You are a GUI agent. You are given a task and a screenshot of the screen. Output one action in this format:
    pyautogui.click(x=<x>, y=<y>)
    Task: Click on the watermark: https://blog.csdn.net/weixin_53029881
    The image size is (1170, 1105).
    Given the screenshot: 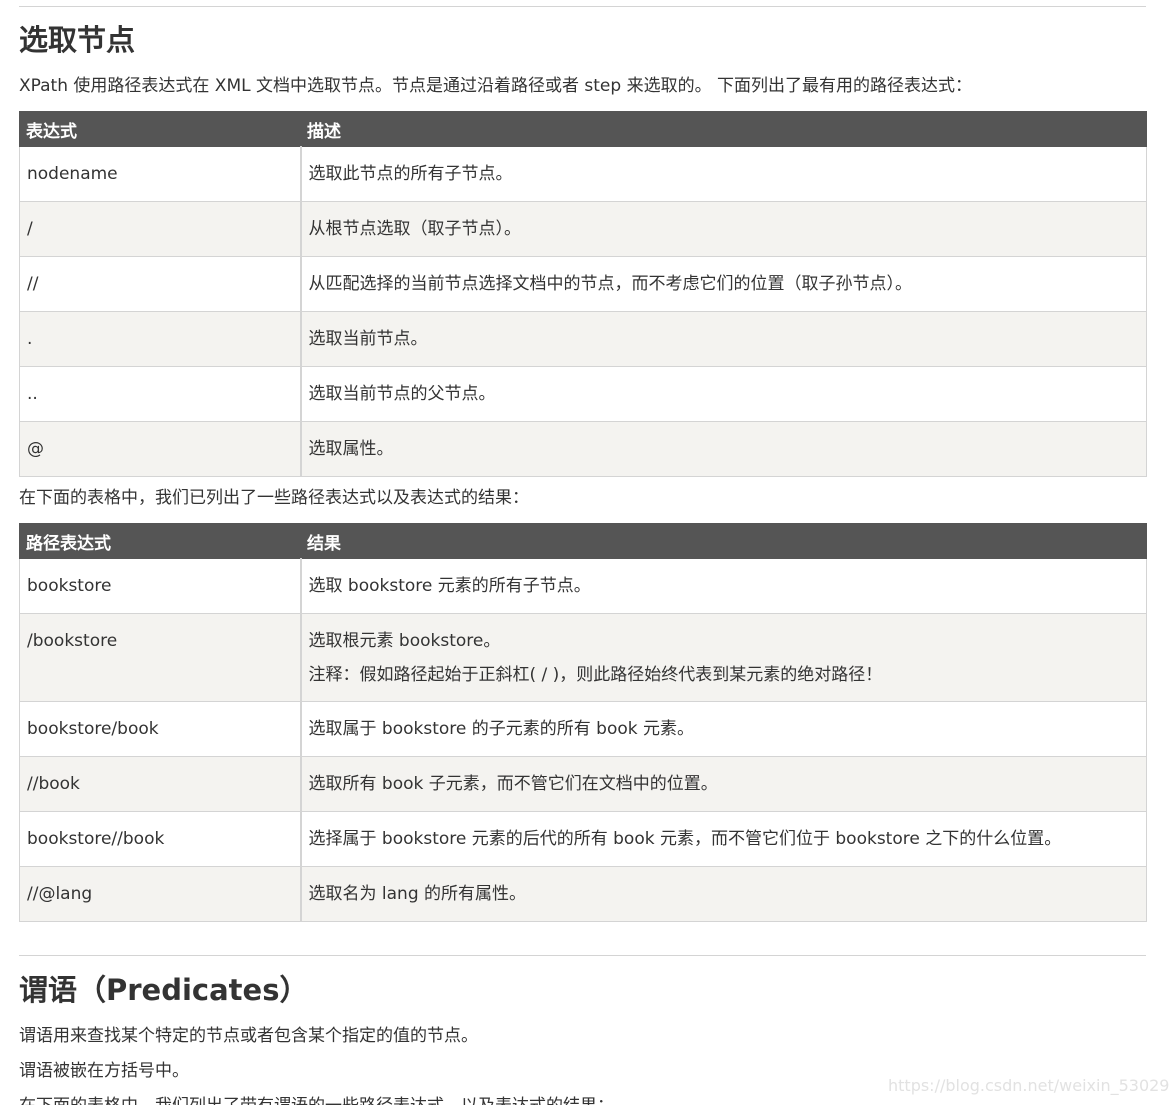 What is the action you would take?
    pyautogui.click(x=1029, y=1085)
    